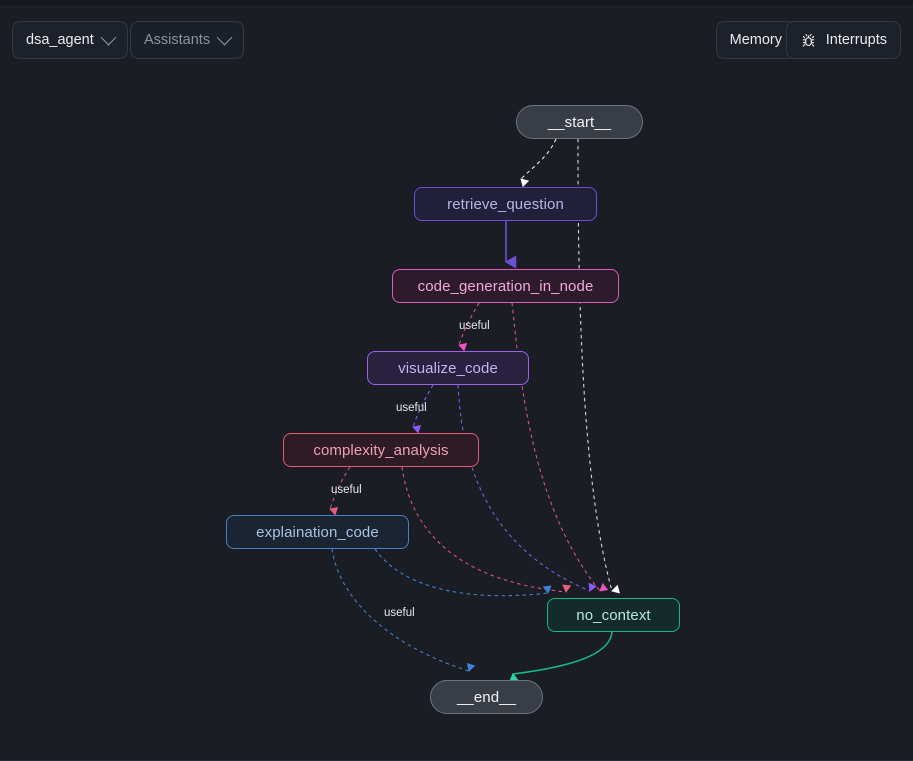 The width and height of the screenshot is (913, 761). I want to click on edge-label-explain-end: useful, so click(399, 613).